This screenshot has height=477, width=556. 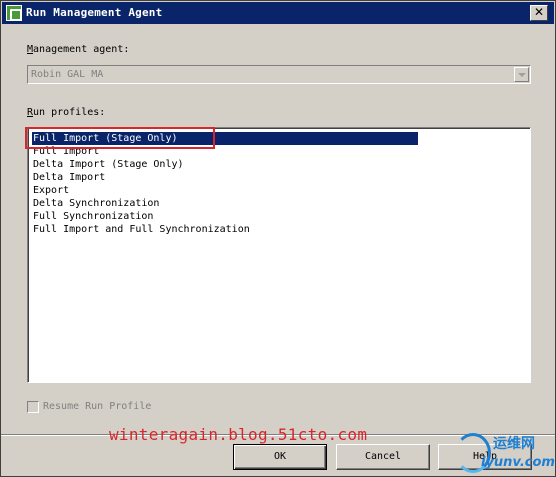 What do you see at coordinates (14, 13) in the screenshot?
I see `app-icon` at bounding box center [14, 13].